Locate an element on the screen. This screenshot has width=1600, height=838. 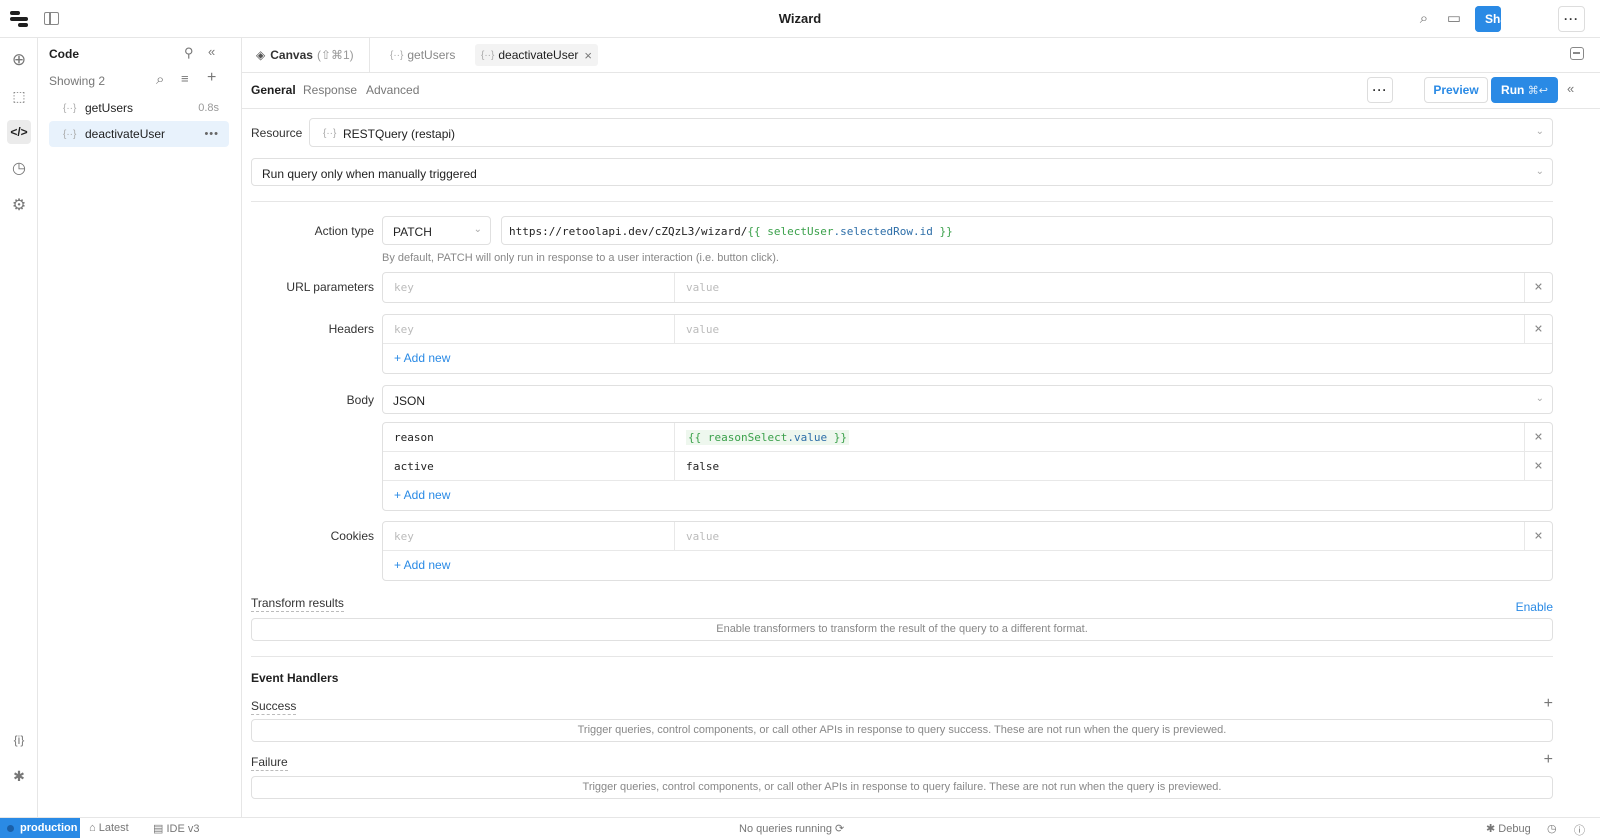
tab-deactivateuser: {··} deactivateUser × is located at coordinates (536, 55).